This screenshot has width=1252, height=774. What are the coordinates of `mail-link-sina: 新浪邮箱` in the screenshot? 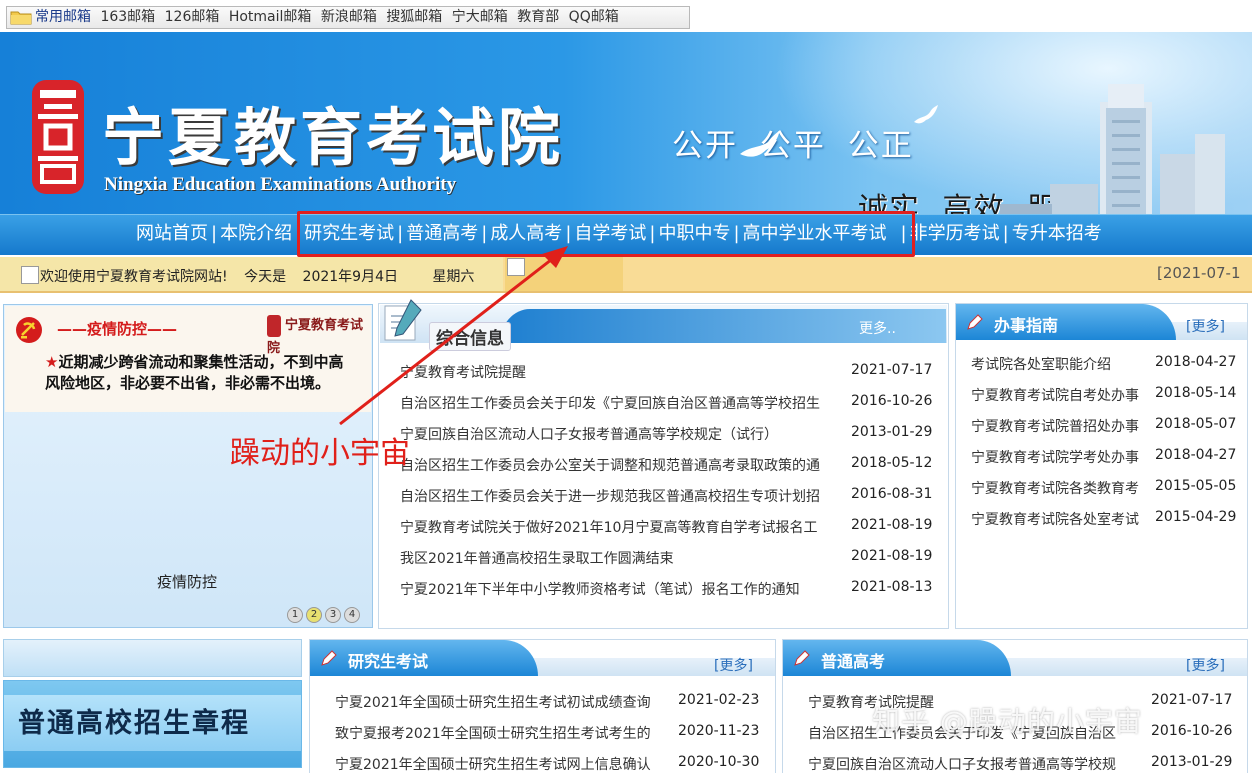 It's located at (349, 17).